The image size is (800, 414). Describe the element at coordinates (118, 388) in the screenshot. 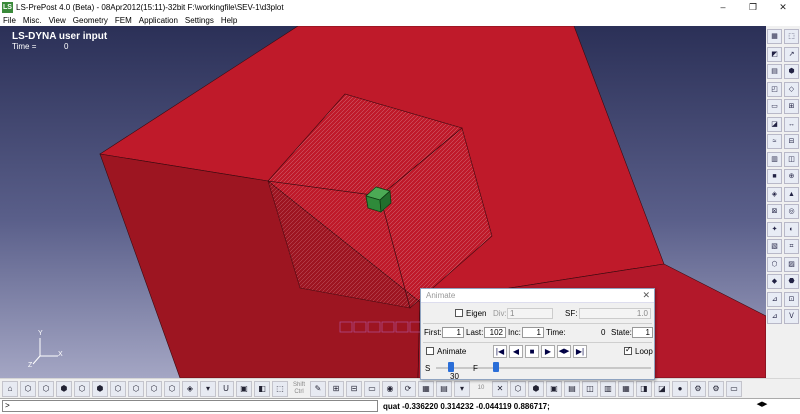

I see `view-left-icon: ⬡` at that location.